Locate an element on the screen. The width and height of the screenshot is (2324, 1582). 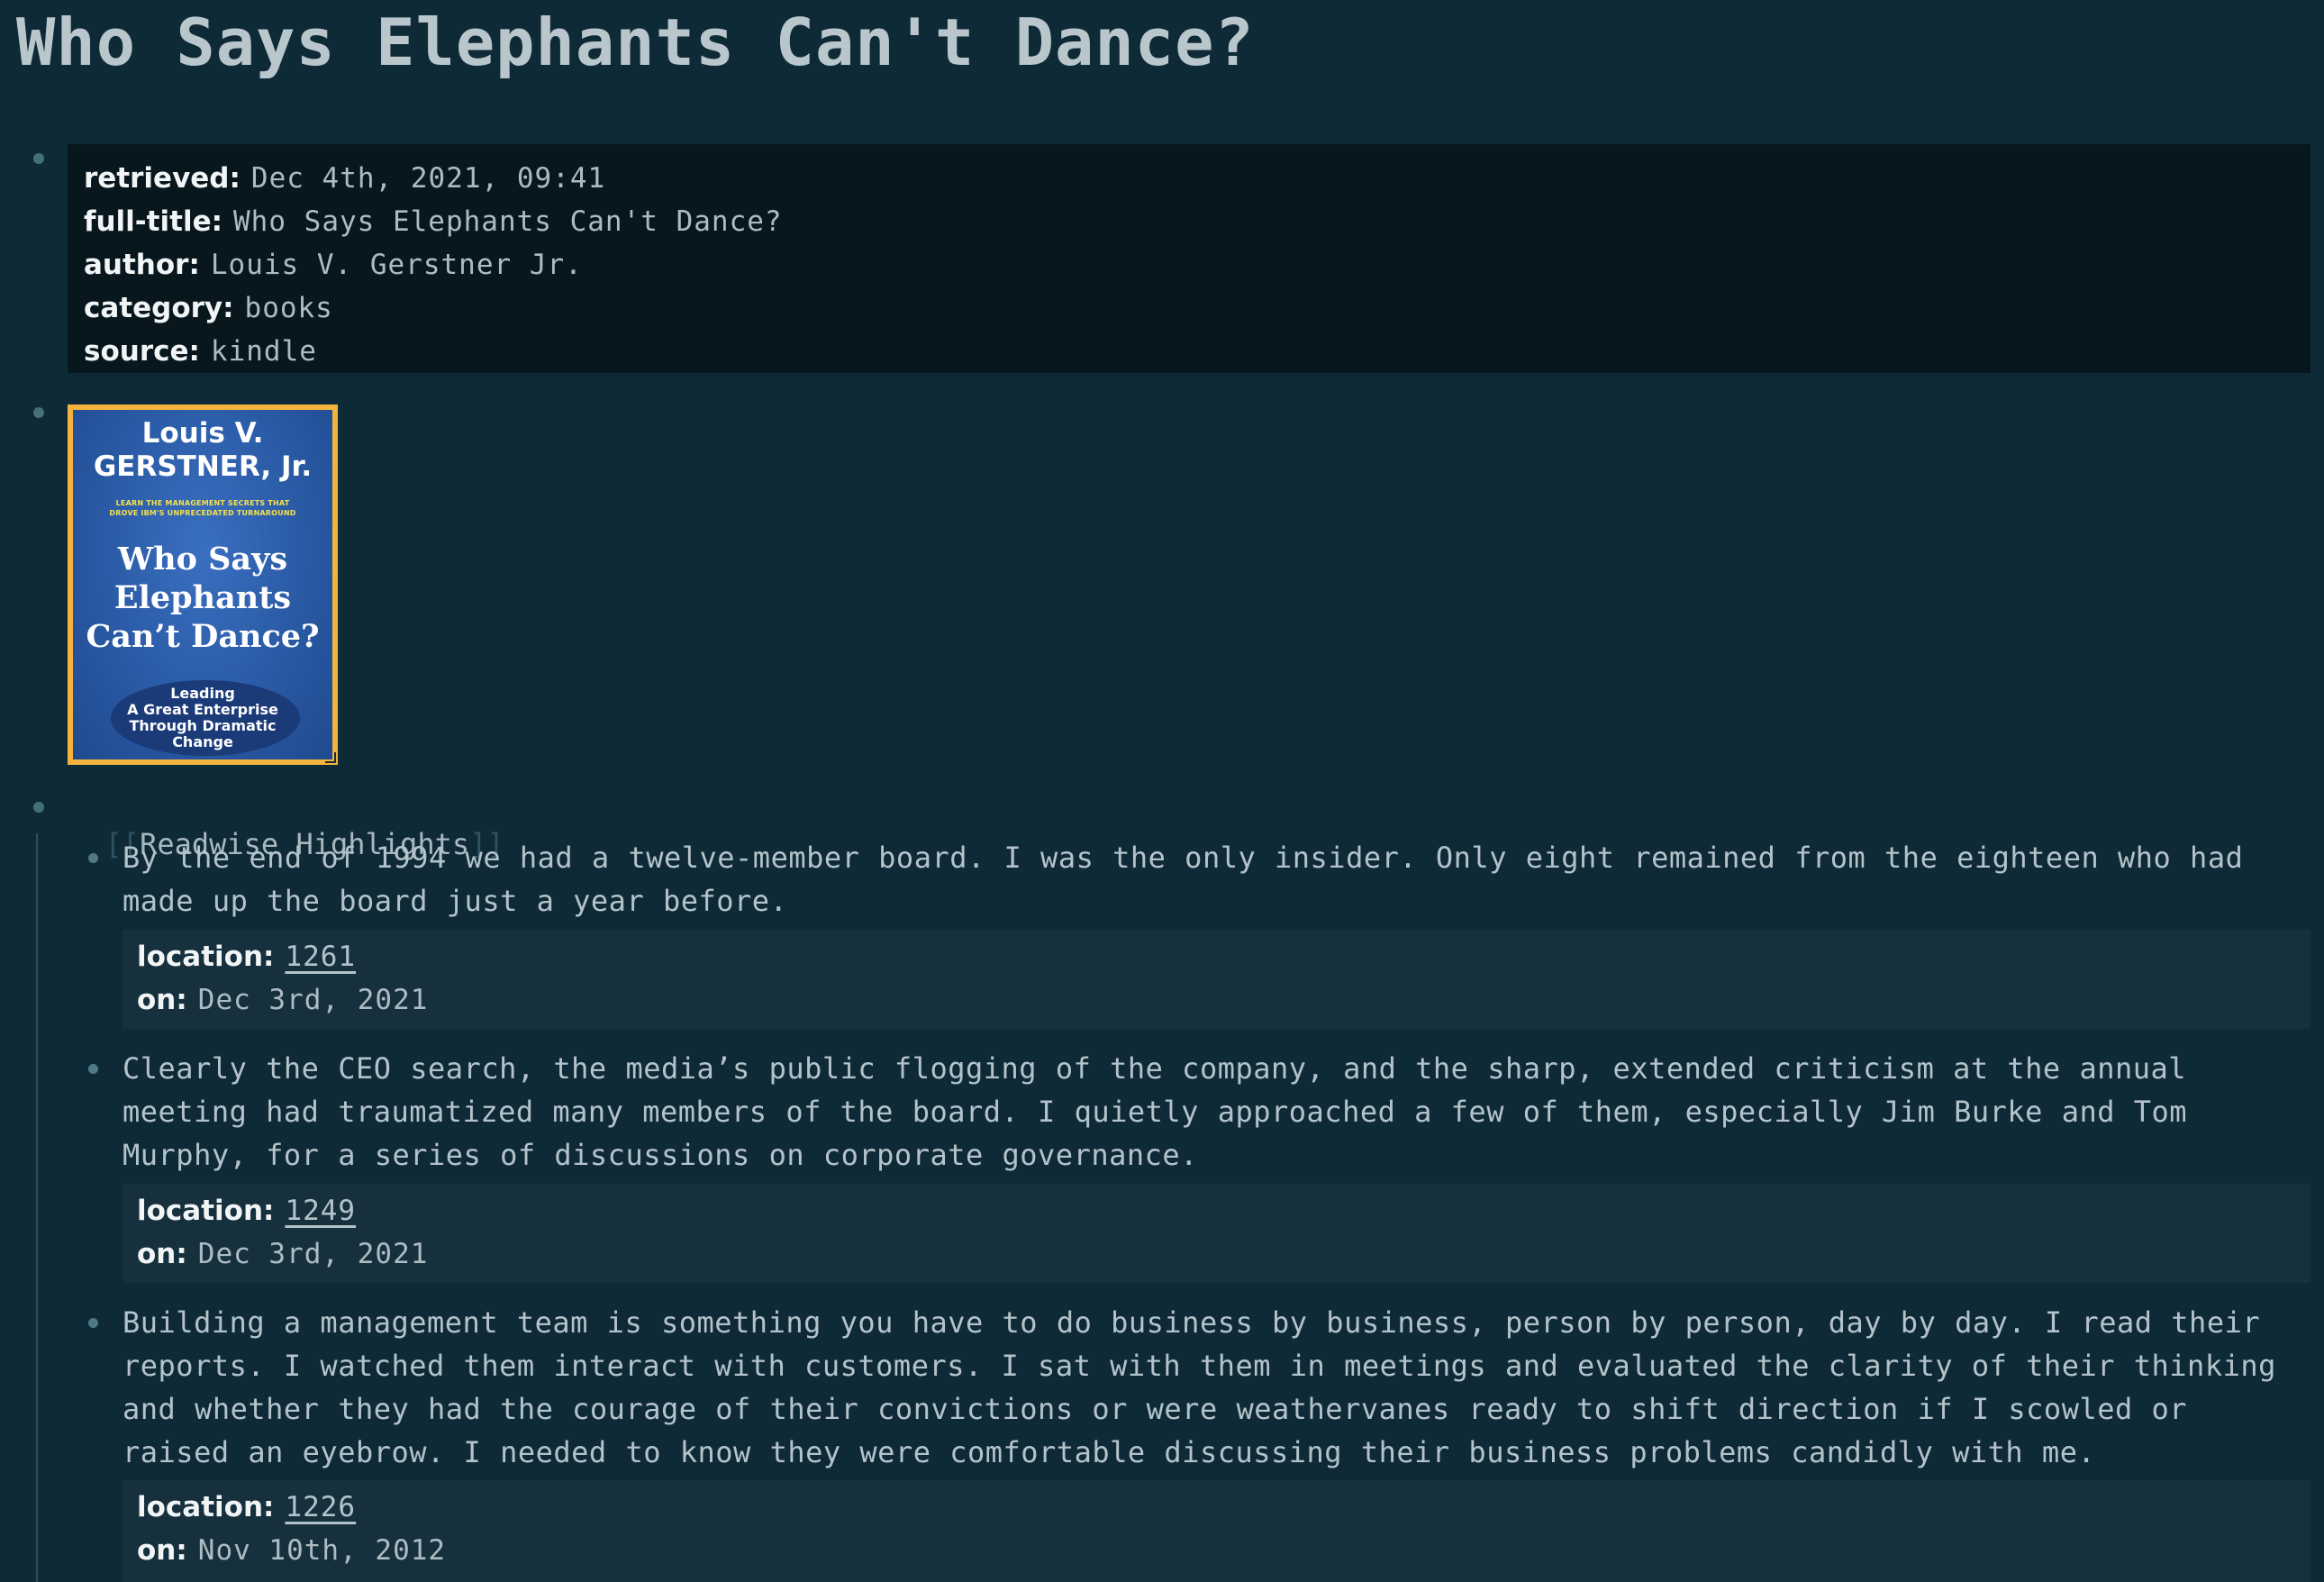
highlight-meta: location:1261 on: Dec 3rd, 2021 is located at coordinates (1217, 979).